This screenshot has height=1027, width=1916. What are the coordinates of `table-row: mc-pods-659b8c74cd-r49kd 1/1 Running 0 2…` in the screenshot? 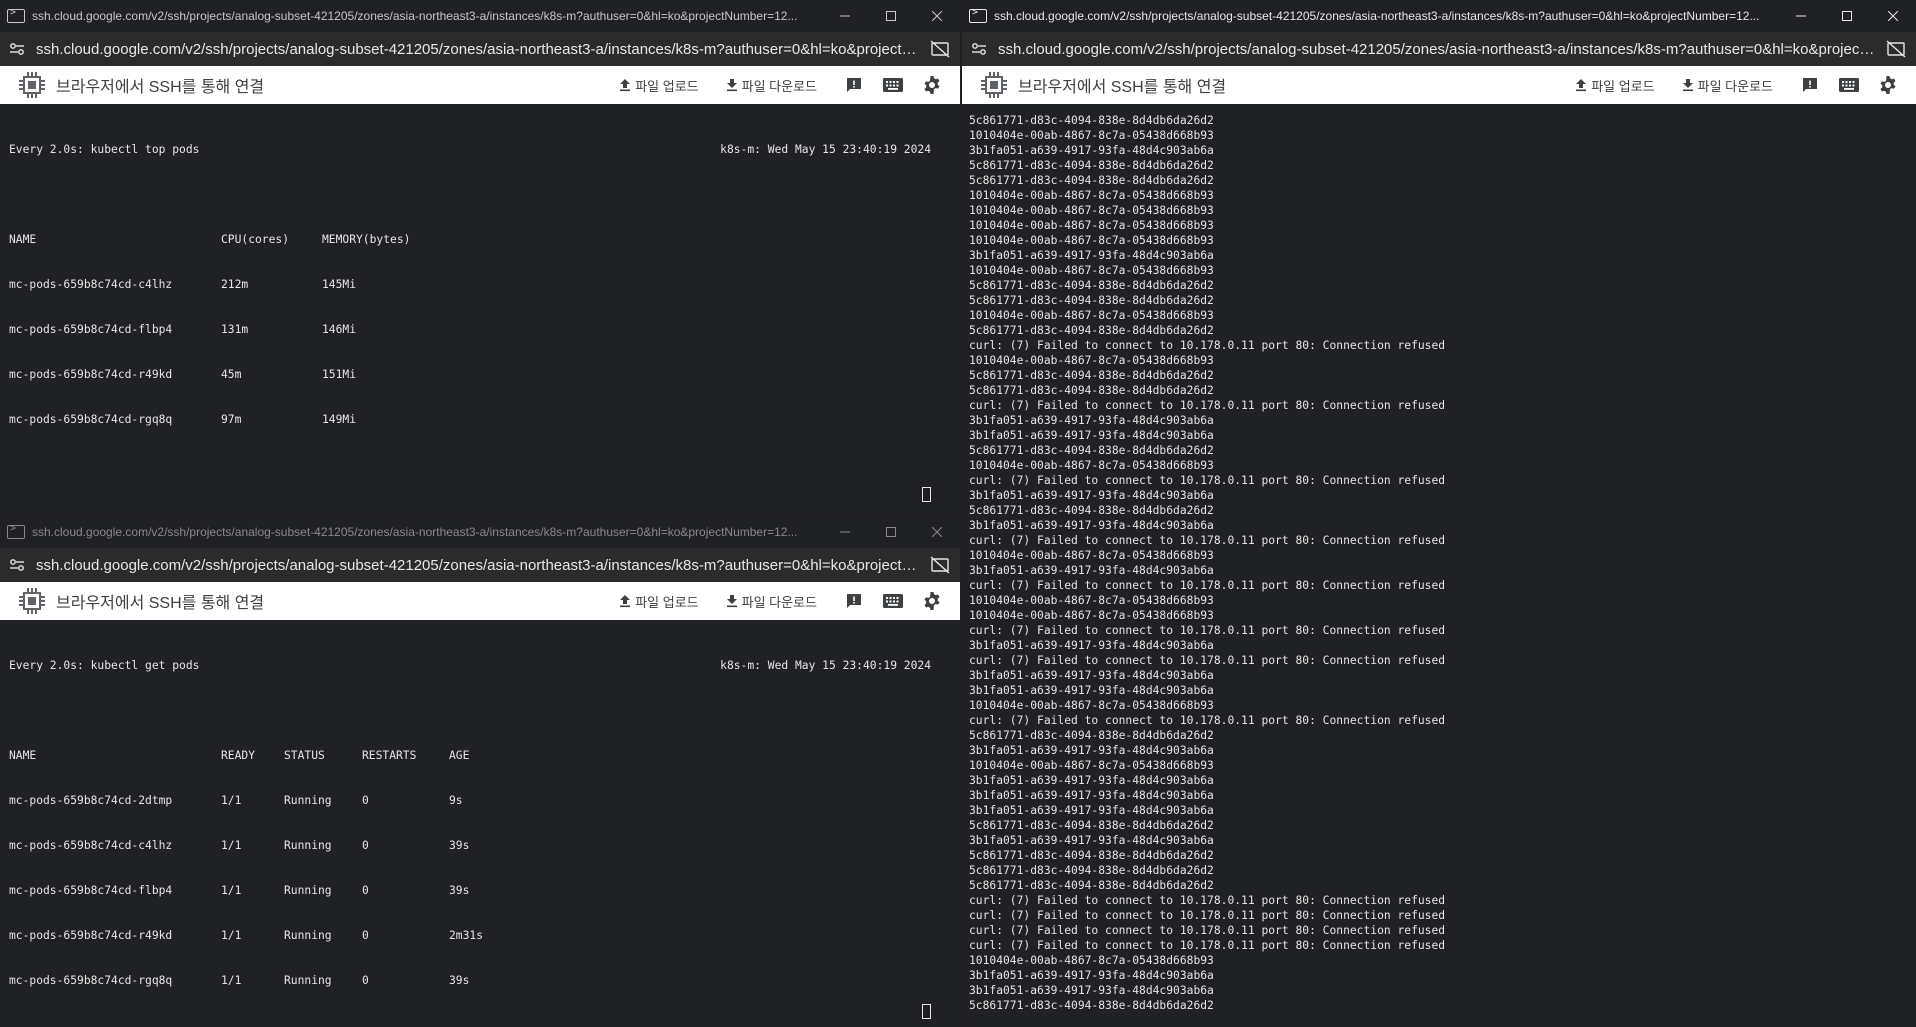 It's located at (484, 935).